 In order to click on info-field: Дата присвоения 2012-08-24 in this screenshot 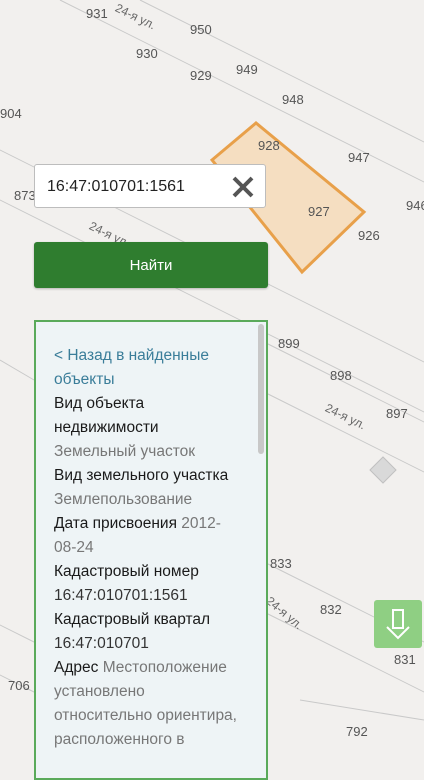, I will do `click(148, 536)`.